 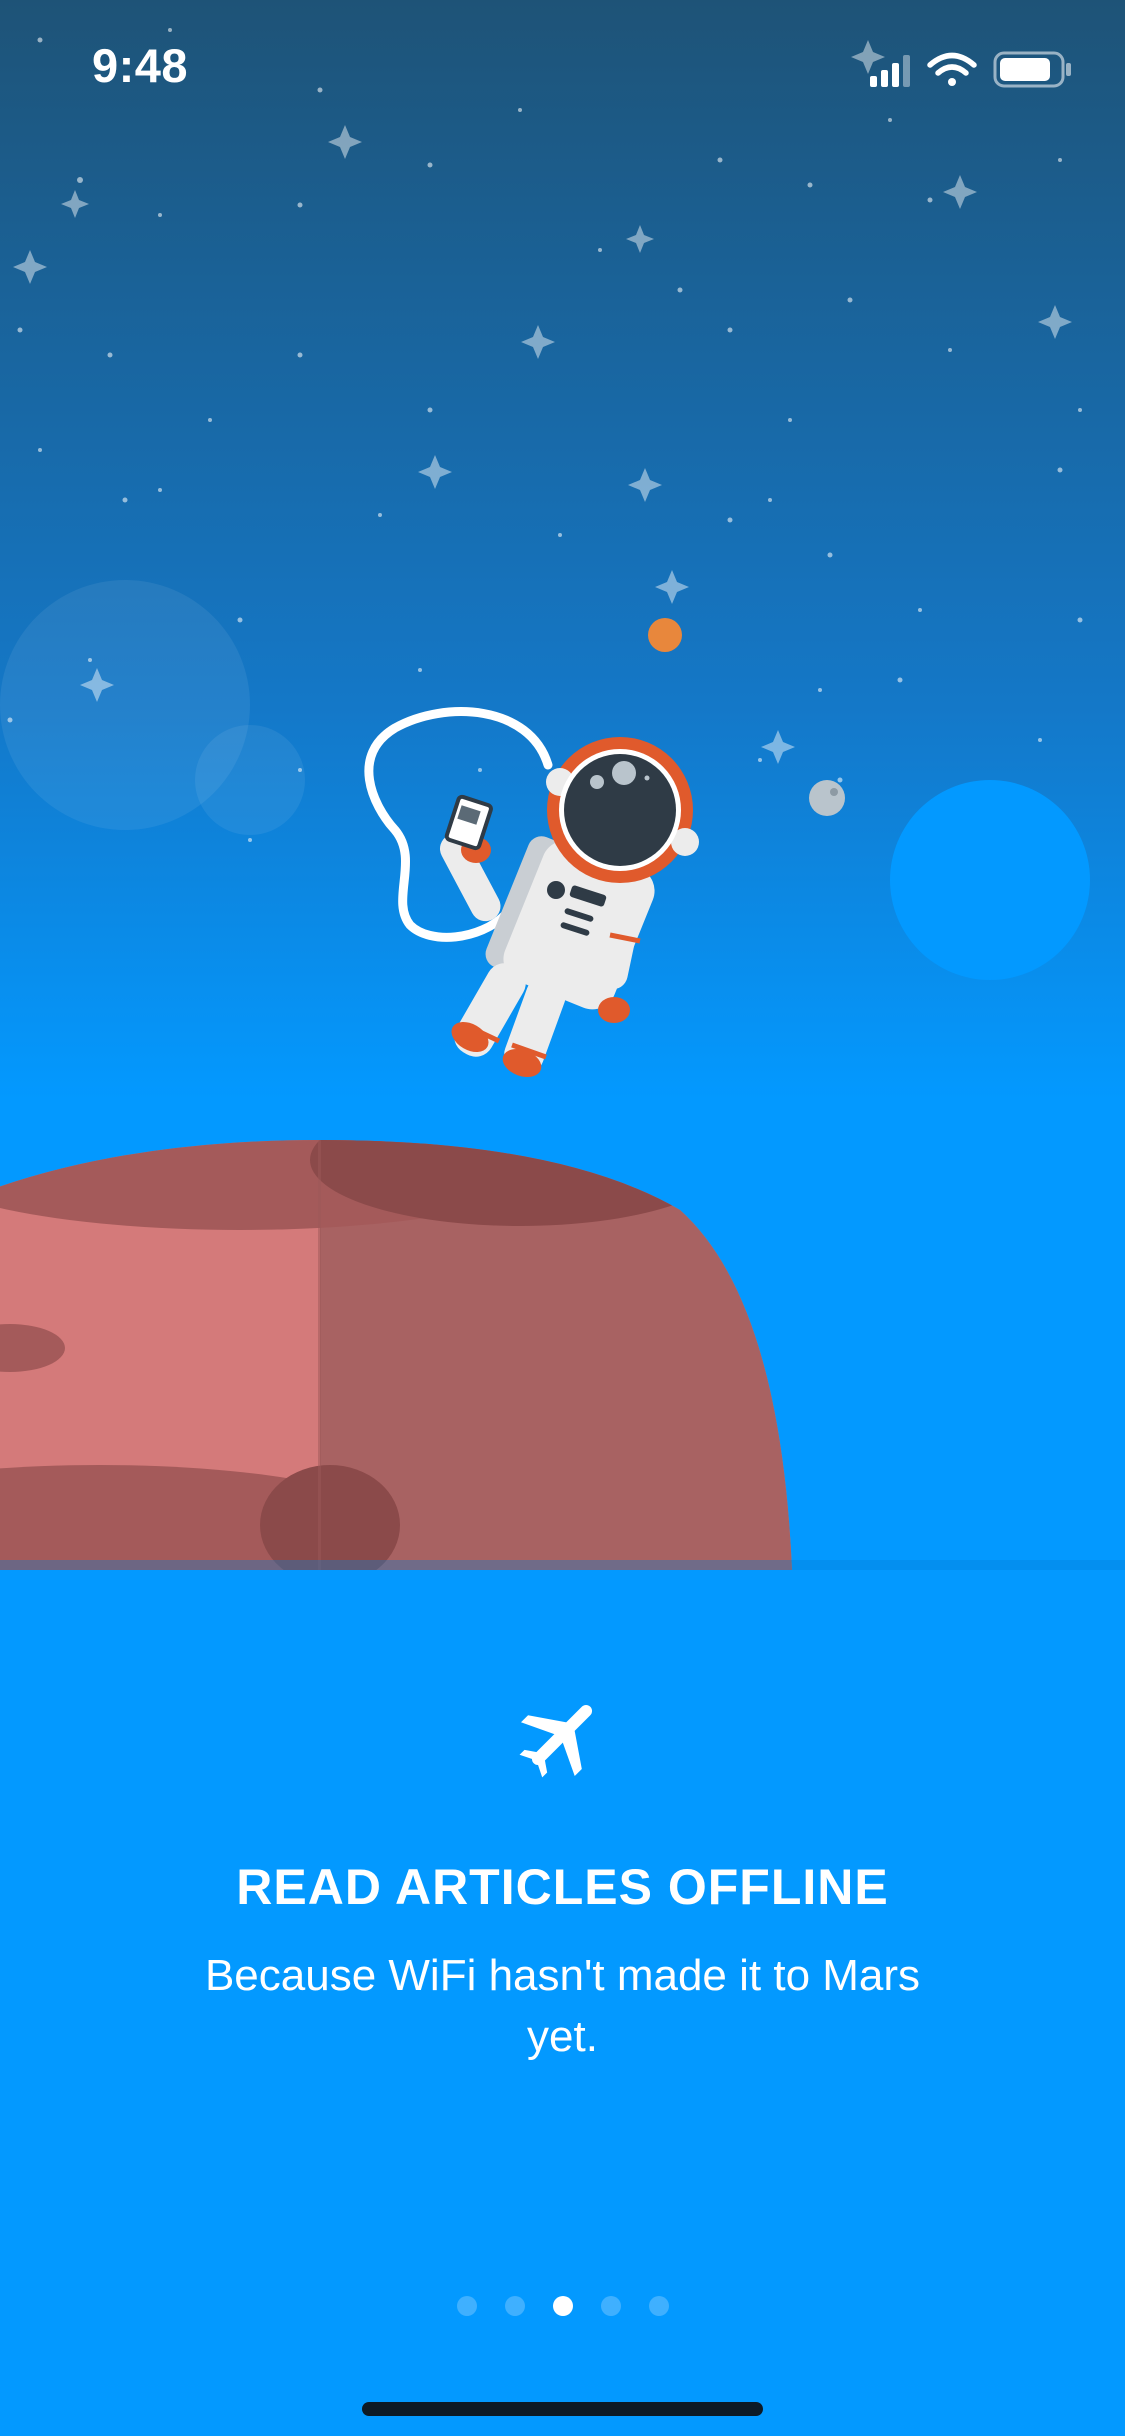 I want to click on page-dot-active, so click(x=562, y=2306).